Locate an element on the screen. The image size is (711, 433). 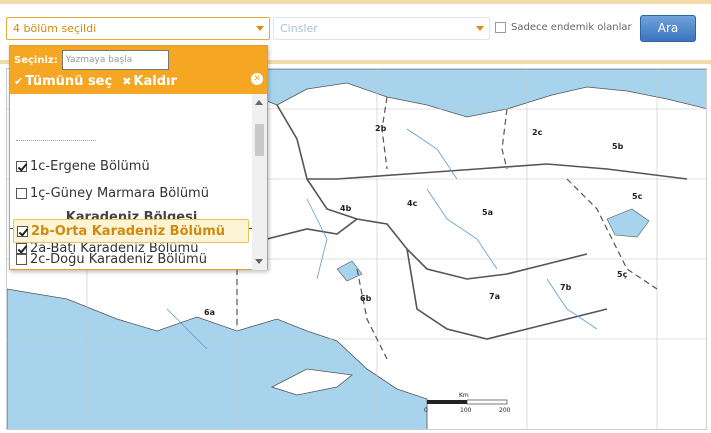
region-label-4c: 4c is located at coordinates (412, 203).